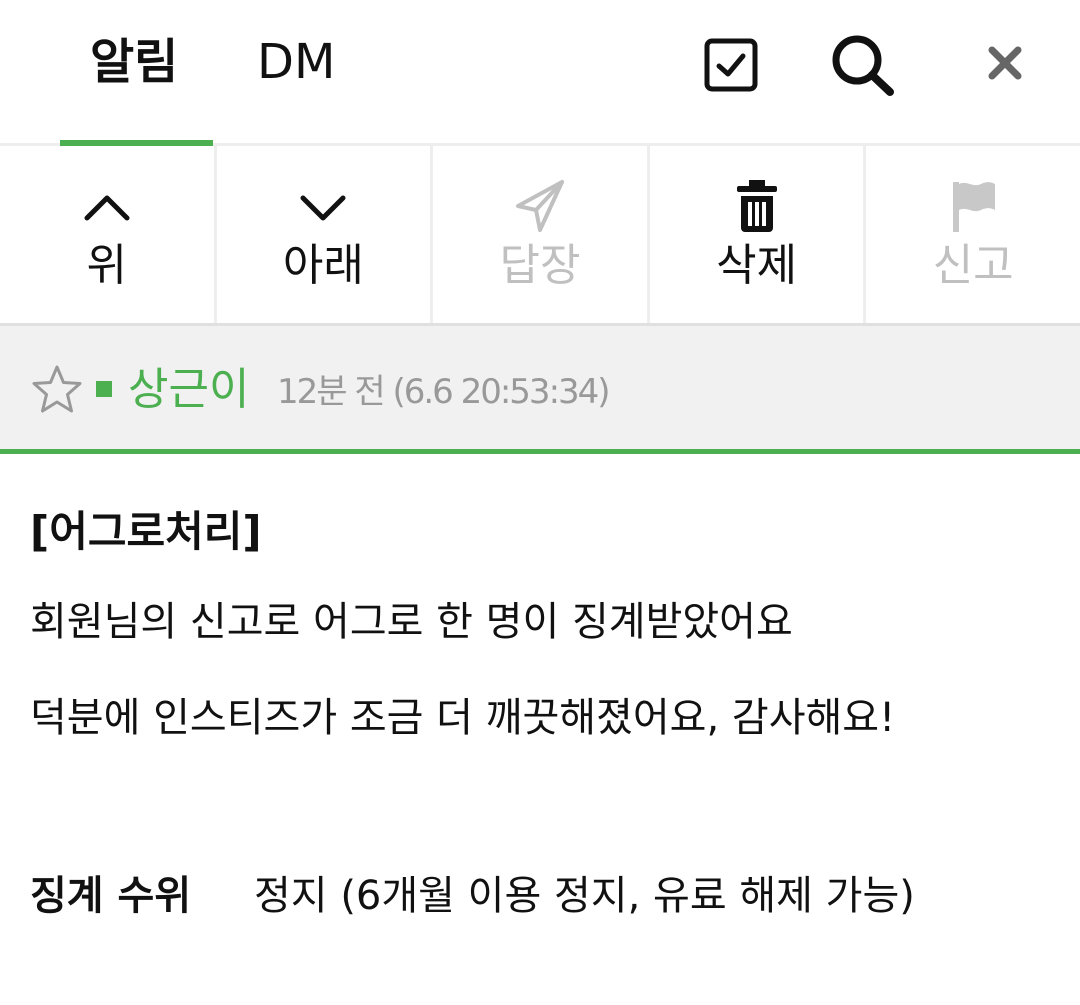  I want to click on message-line-2: 덕분에 인스티즈가 조금 더 깨끗해졌어요, 감사해요!, so click(463, 718).